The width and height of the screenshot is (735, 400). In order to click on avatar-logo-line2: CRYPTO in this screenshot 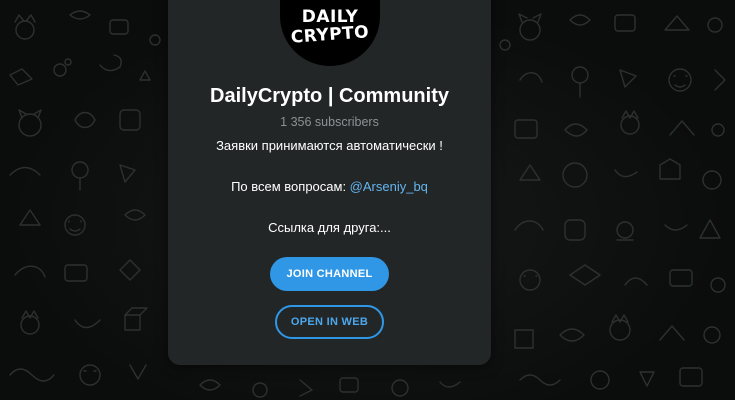, I will do `click(330, 35)`.